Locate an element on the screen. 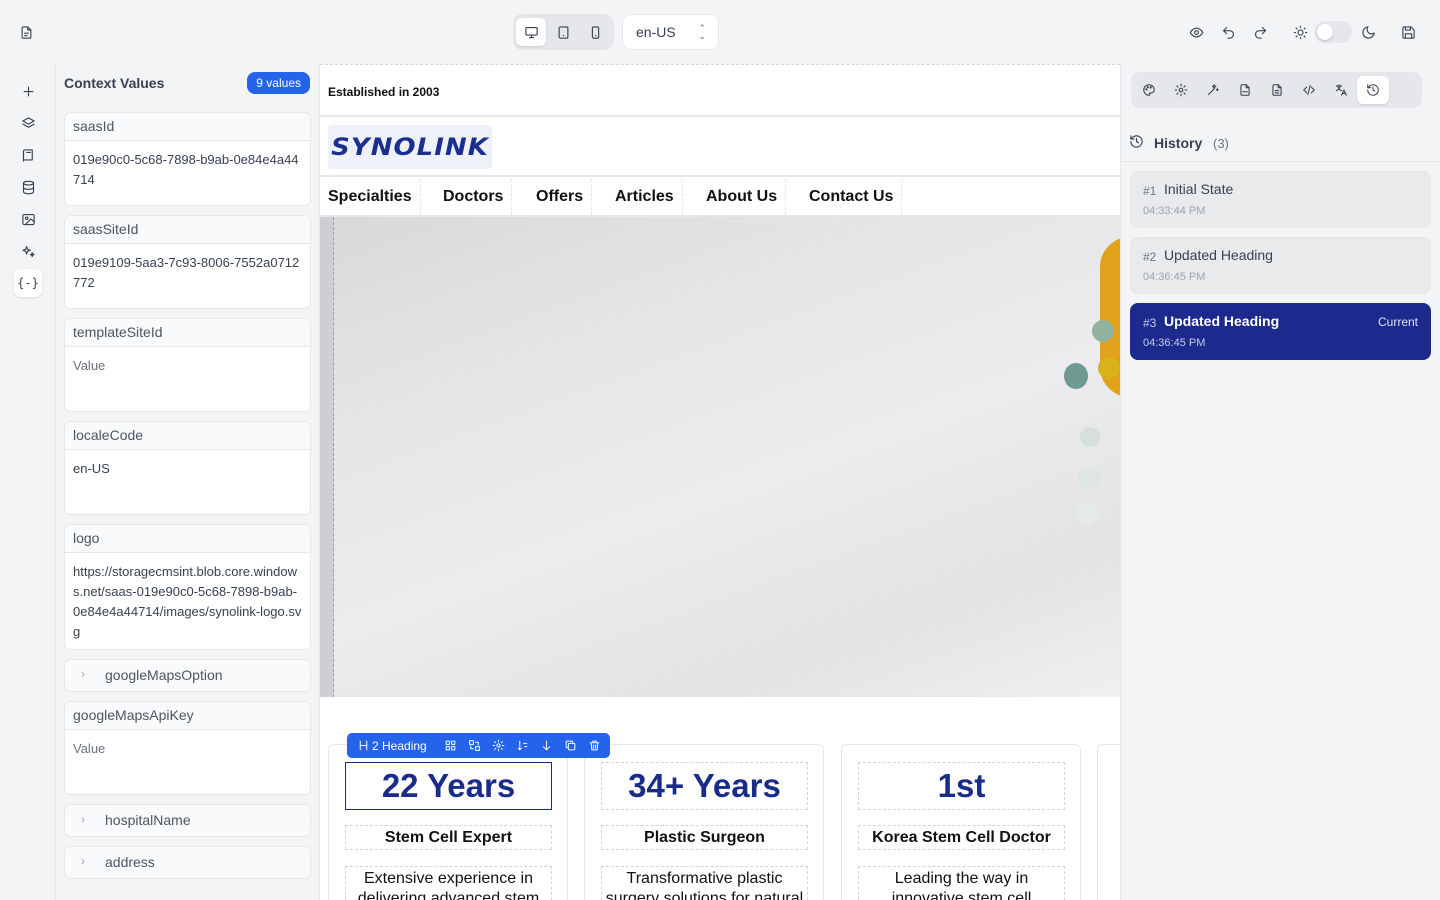 Image resolution: width=1440 pixels, height=900 pixels. stat-title: Plastic Surgeon is located at coordinates (704, 837).